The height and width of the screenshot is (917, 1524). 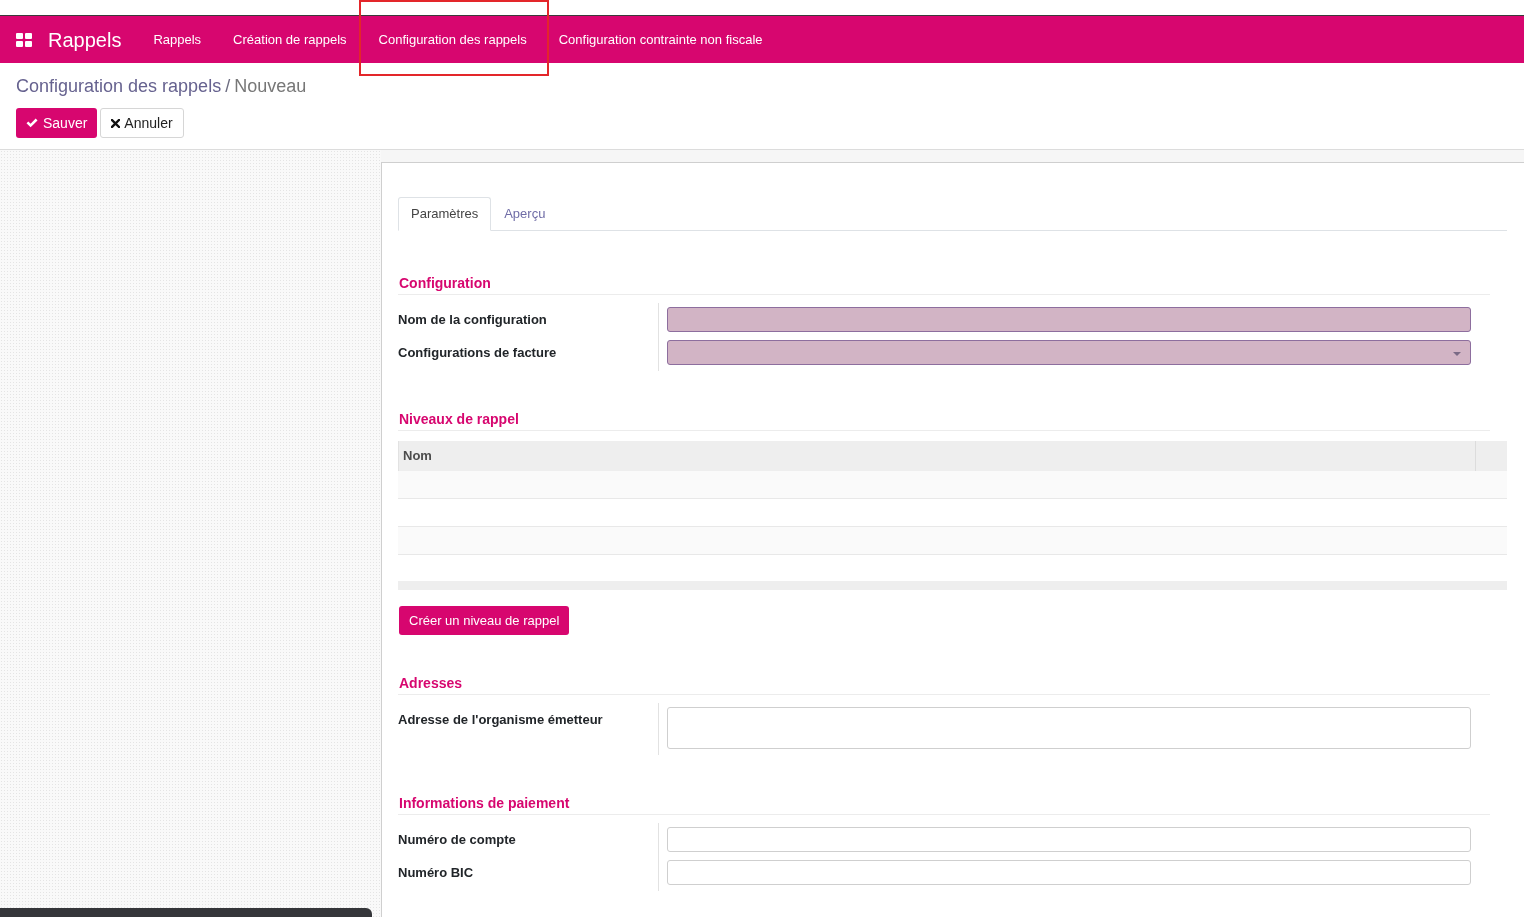 What do you see at coordinates (119, 86) in the screenshot?
I see `breadcrumb-link: Configuration des rappels` at bounding box center [119, 86].